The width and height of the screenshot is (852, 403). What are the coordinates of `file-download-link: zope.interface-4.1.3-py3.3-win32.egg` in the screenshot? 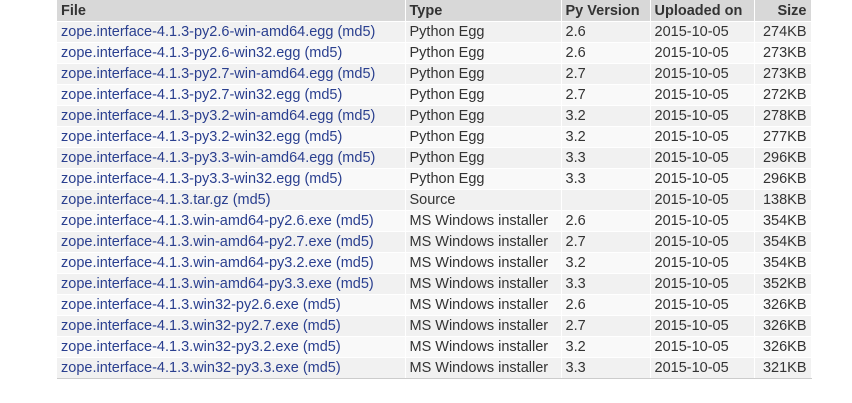 It's located at (180, 179).